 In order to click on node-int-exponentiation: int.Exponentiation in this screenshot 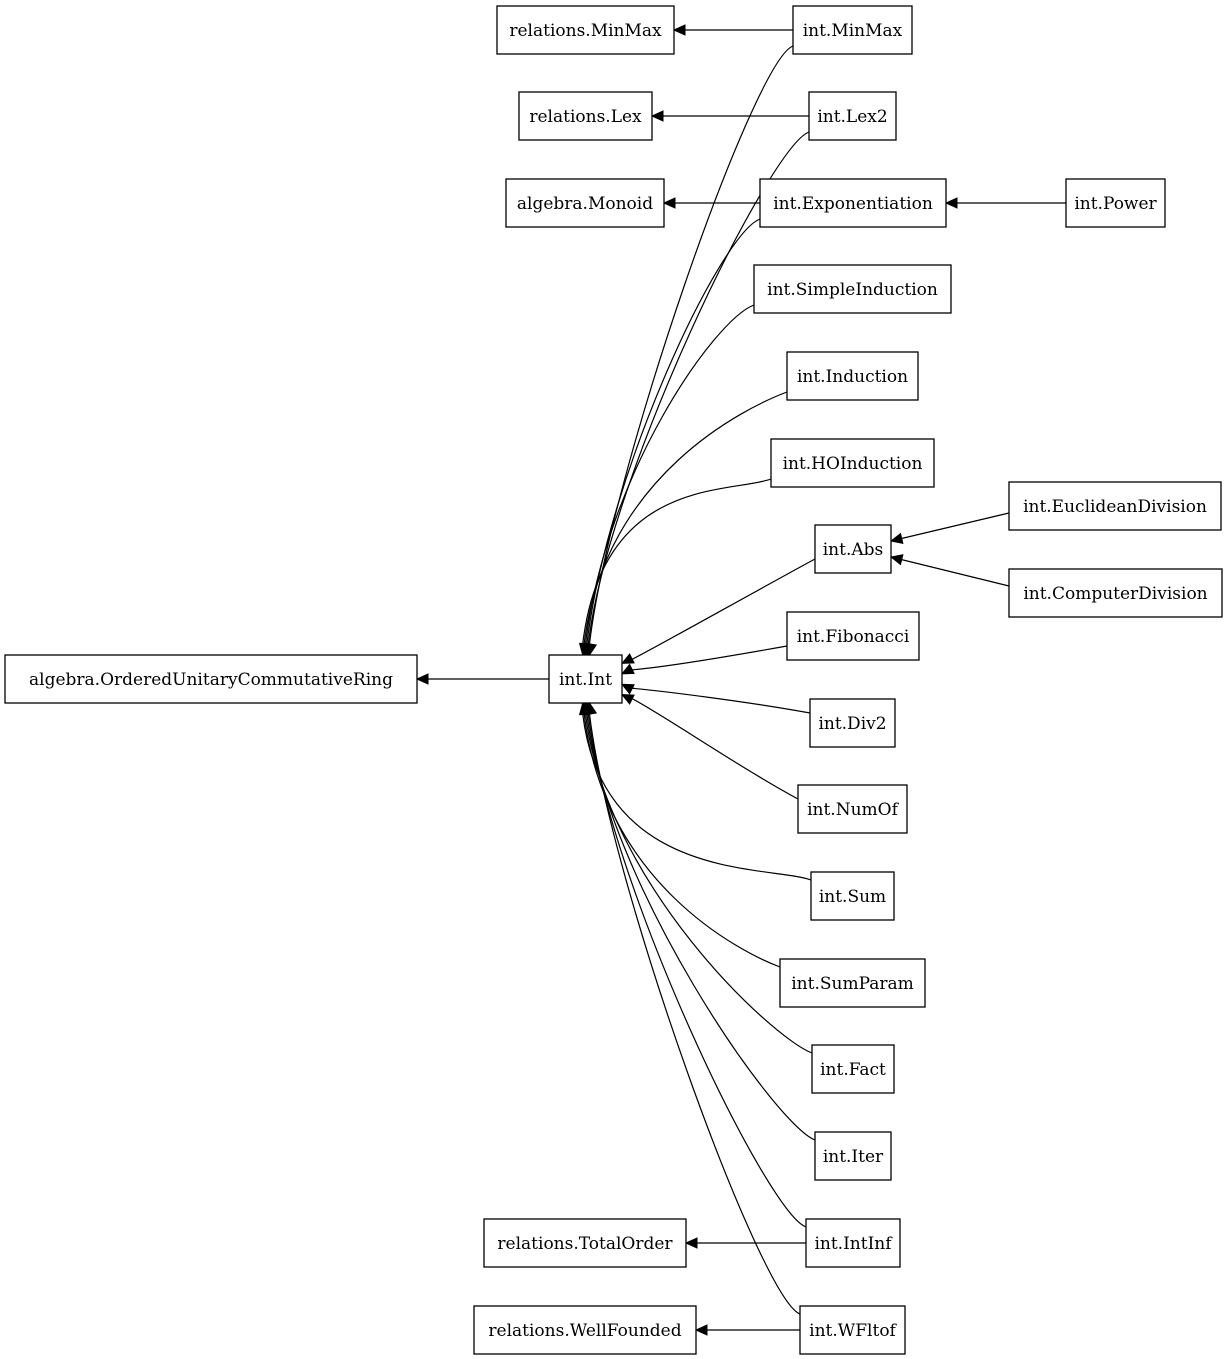, I will do `click(853, 203)`.